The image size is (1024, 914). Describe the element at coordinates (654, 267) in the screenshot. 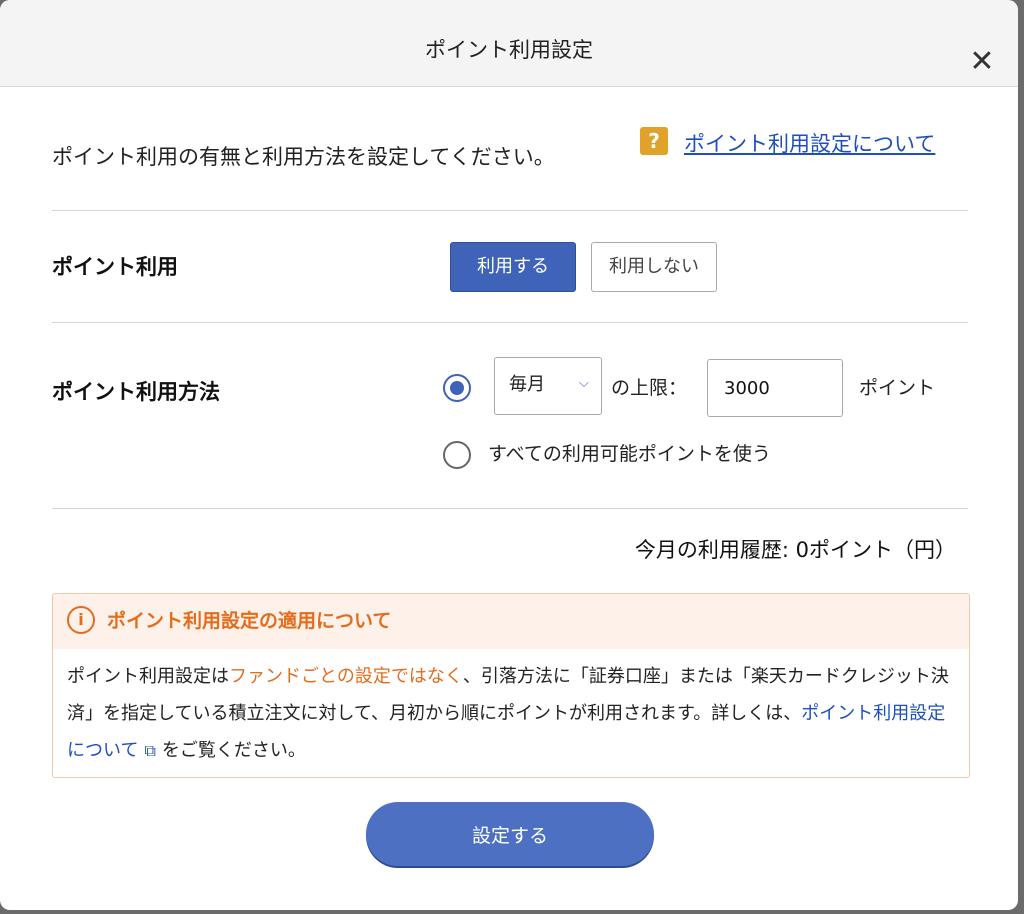

I see `no-points-button: 利用しない` at that location.